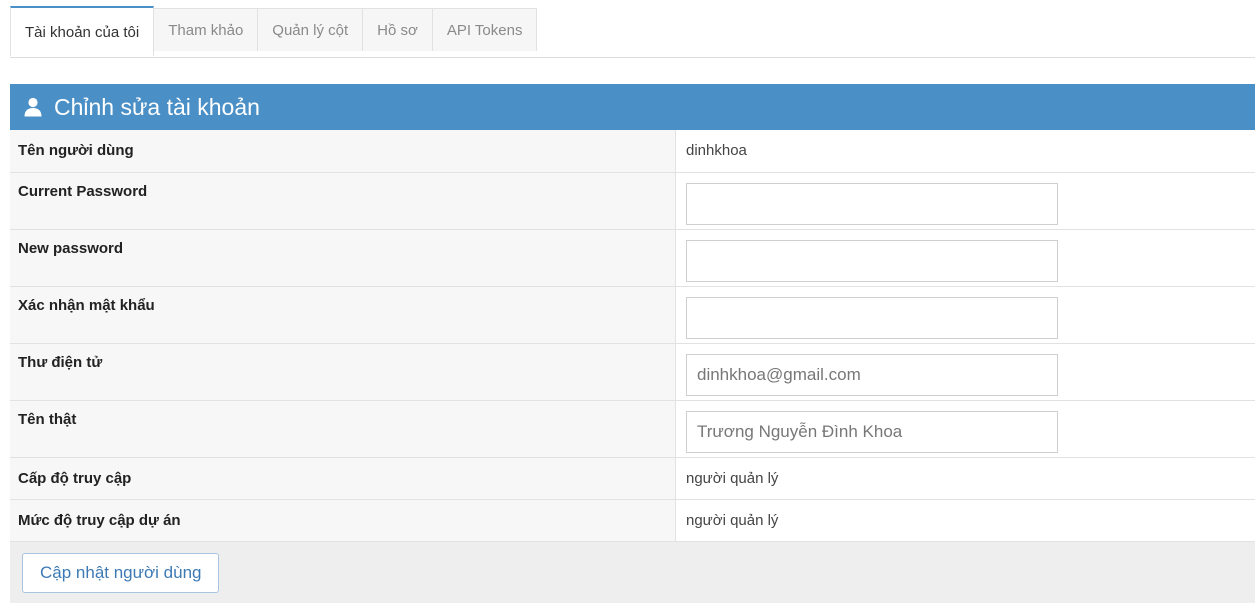  I want to click on realname-field, so click(872, 432).